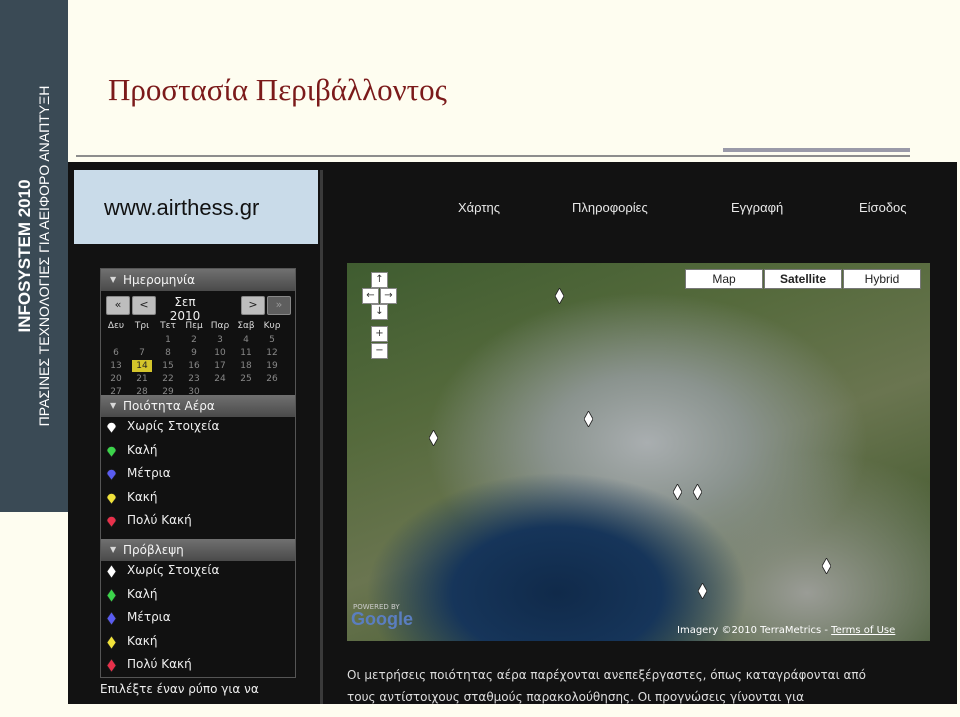  What do you see at coordinates (816, 150) in the screenshot?
I see `title-accent-bar` at bounding box center [816, 150].